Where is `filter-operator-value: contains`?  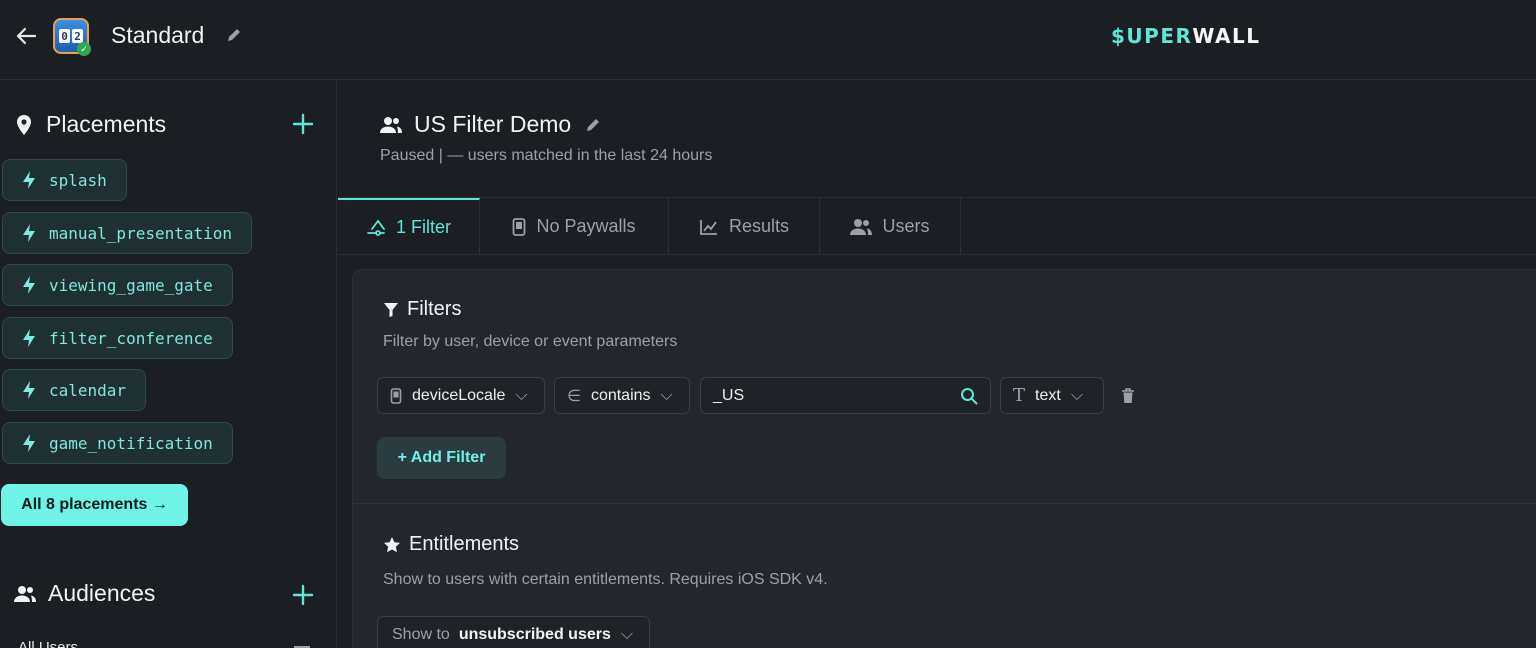
filter-operator-value: contains is located at coordinates (620, 395).